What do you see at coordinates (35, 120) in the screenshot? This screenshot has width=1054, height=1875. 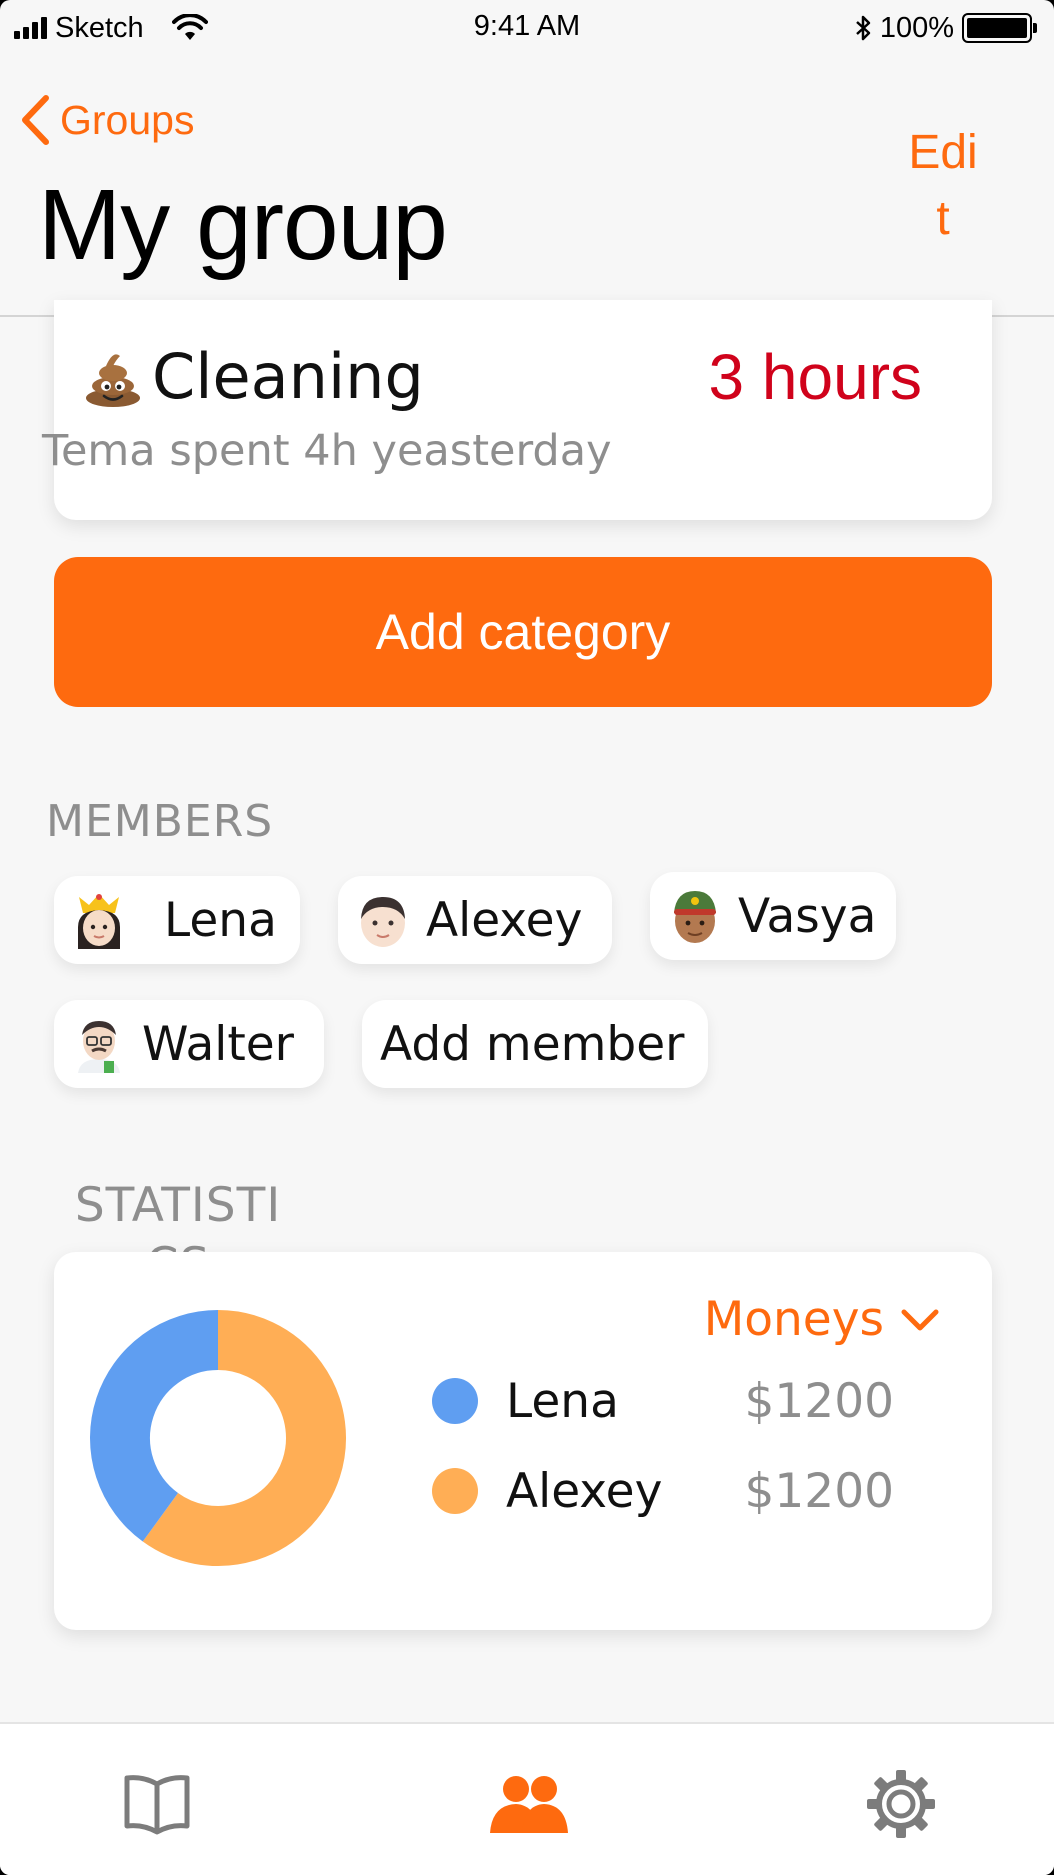 I see `chevron-left-icon` at bounding box center [35, 120].